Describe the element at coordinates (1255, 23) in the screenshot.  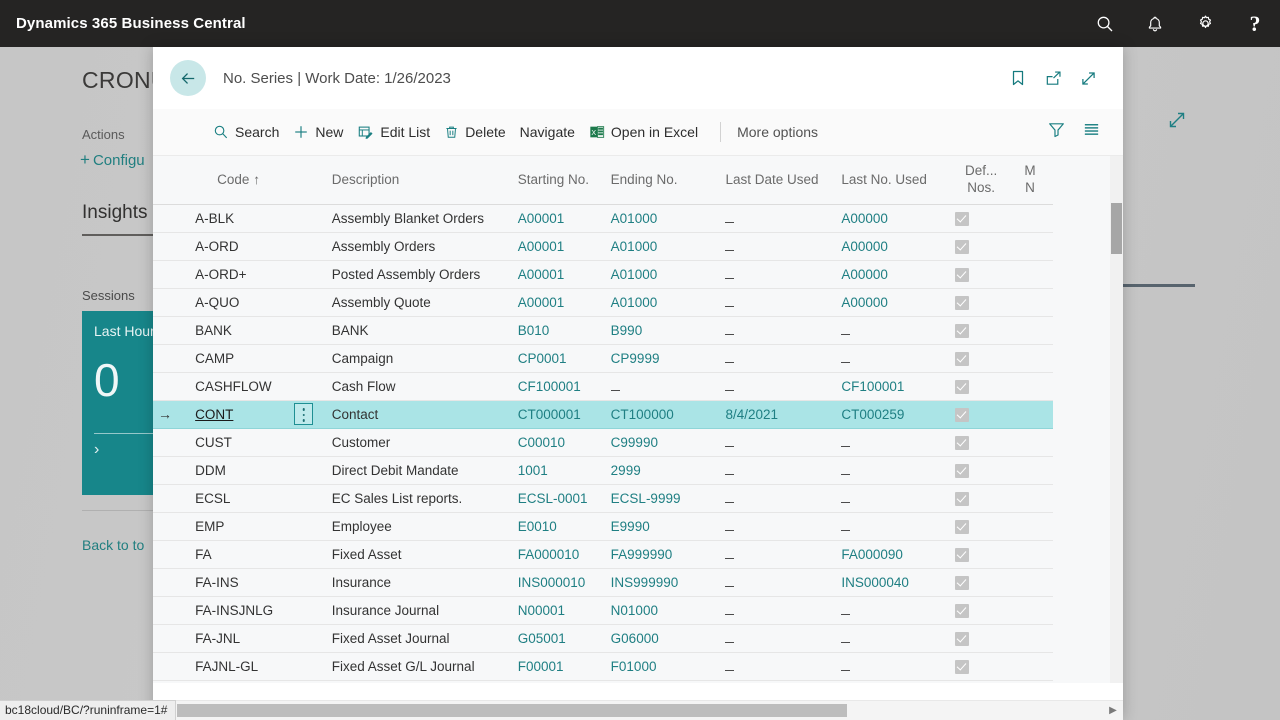
I see `help-question-icon: ?` at that location.